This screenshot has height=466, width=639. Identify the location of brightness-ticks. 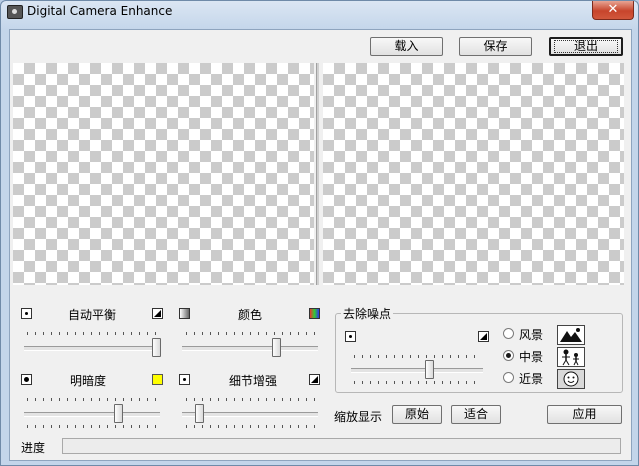
(93, 399).